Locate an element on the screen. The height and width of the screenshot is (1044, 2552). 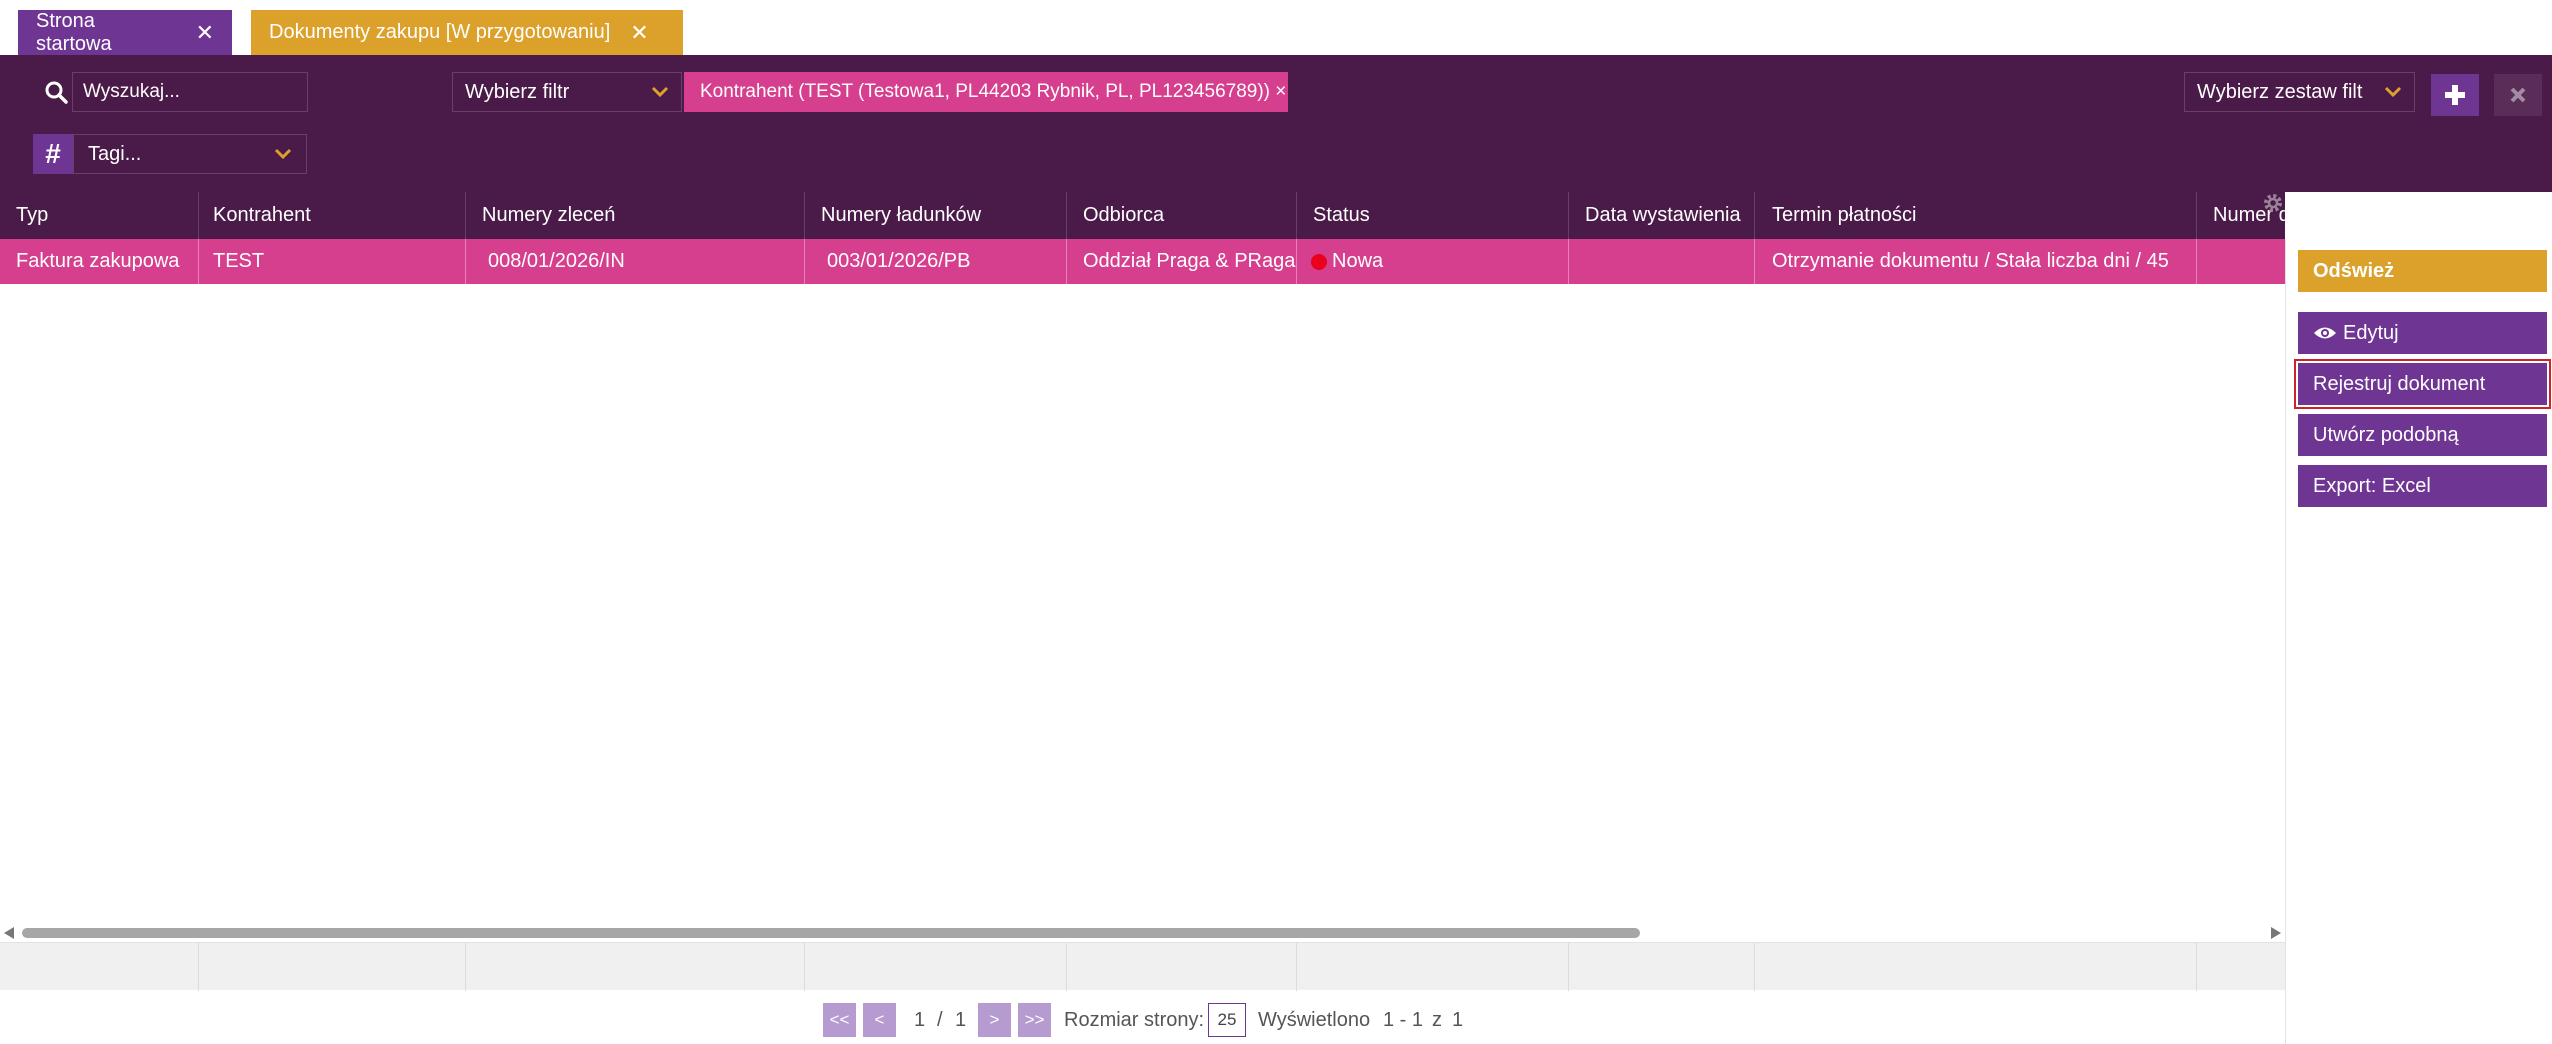
horizontal-scrollbar is located at coordinates (1142, 933).